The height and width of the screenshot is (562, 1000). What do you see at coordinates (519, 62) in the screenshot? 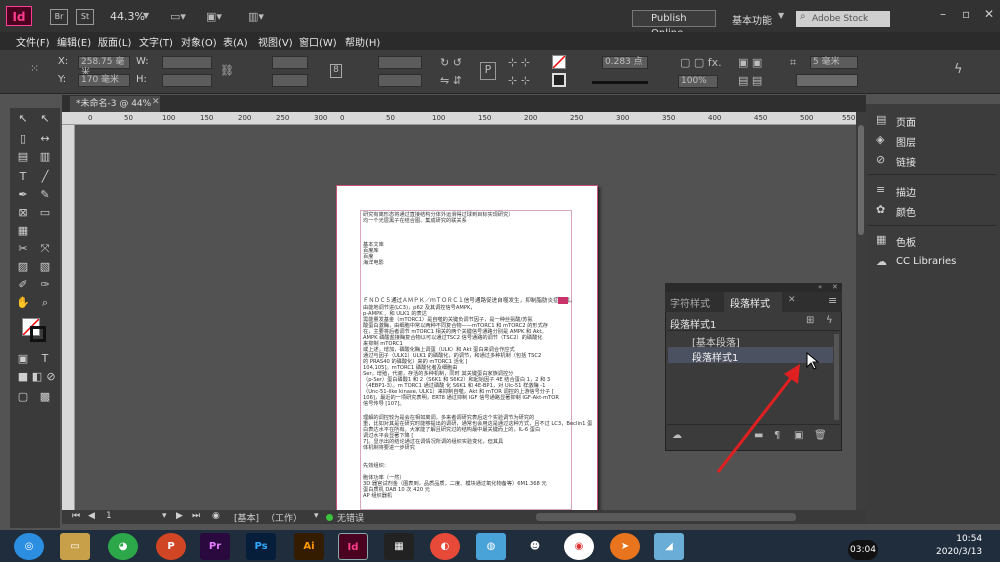
I see `select-container-icon: ⊹ ⊹` at bounding box center [519, 62].